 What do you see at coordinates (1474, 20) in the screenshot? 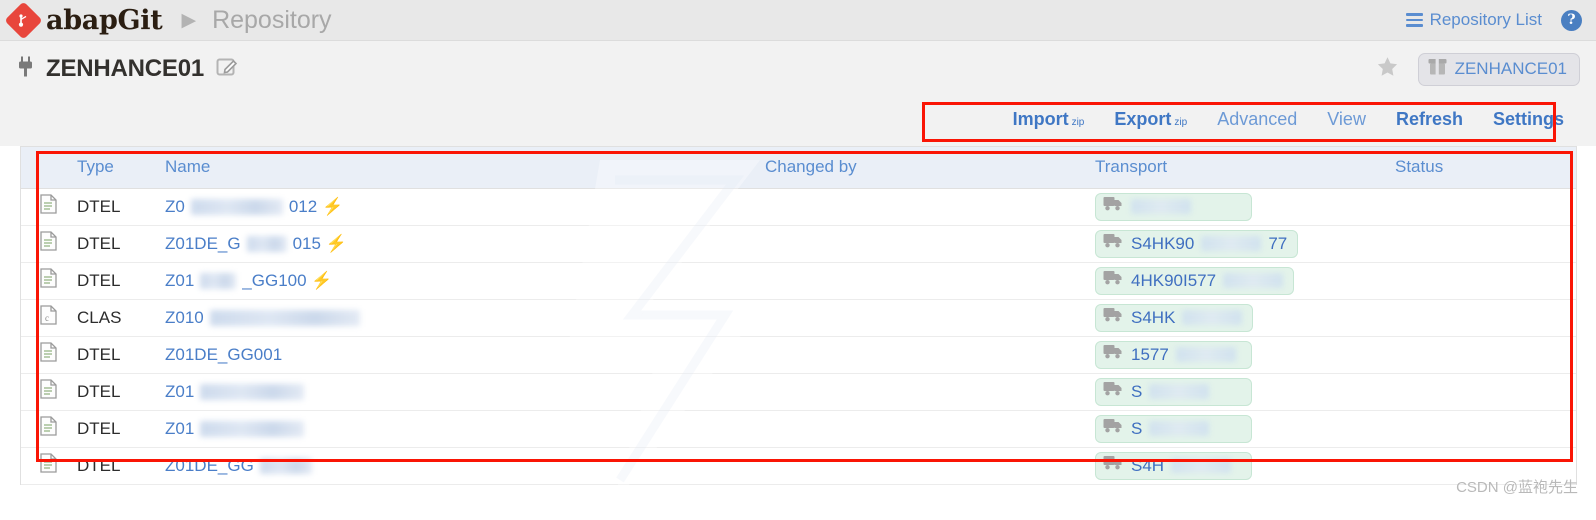
I see `repository-list-link: Repository List` at bounding box center [1474, 20].